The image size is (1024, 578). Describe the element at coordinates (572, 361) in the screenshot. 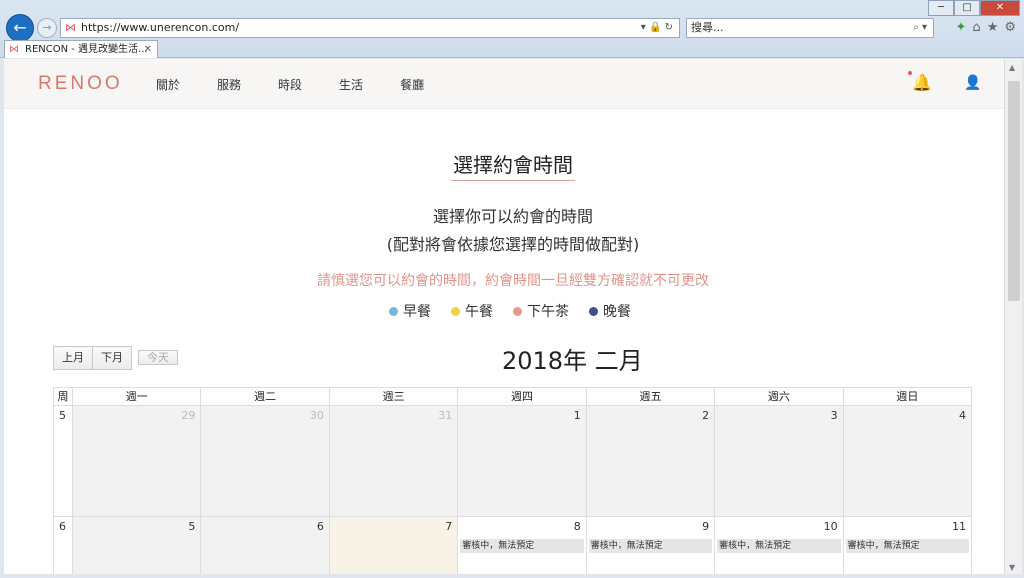

I see `calendar-month-title: 2018年 二月` at that location.